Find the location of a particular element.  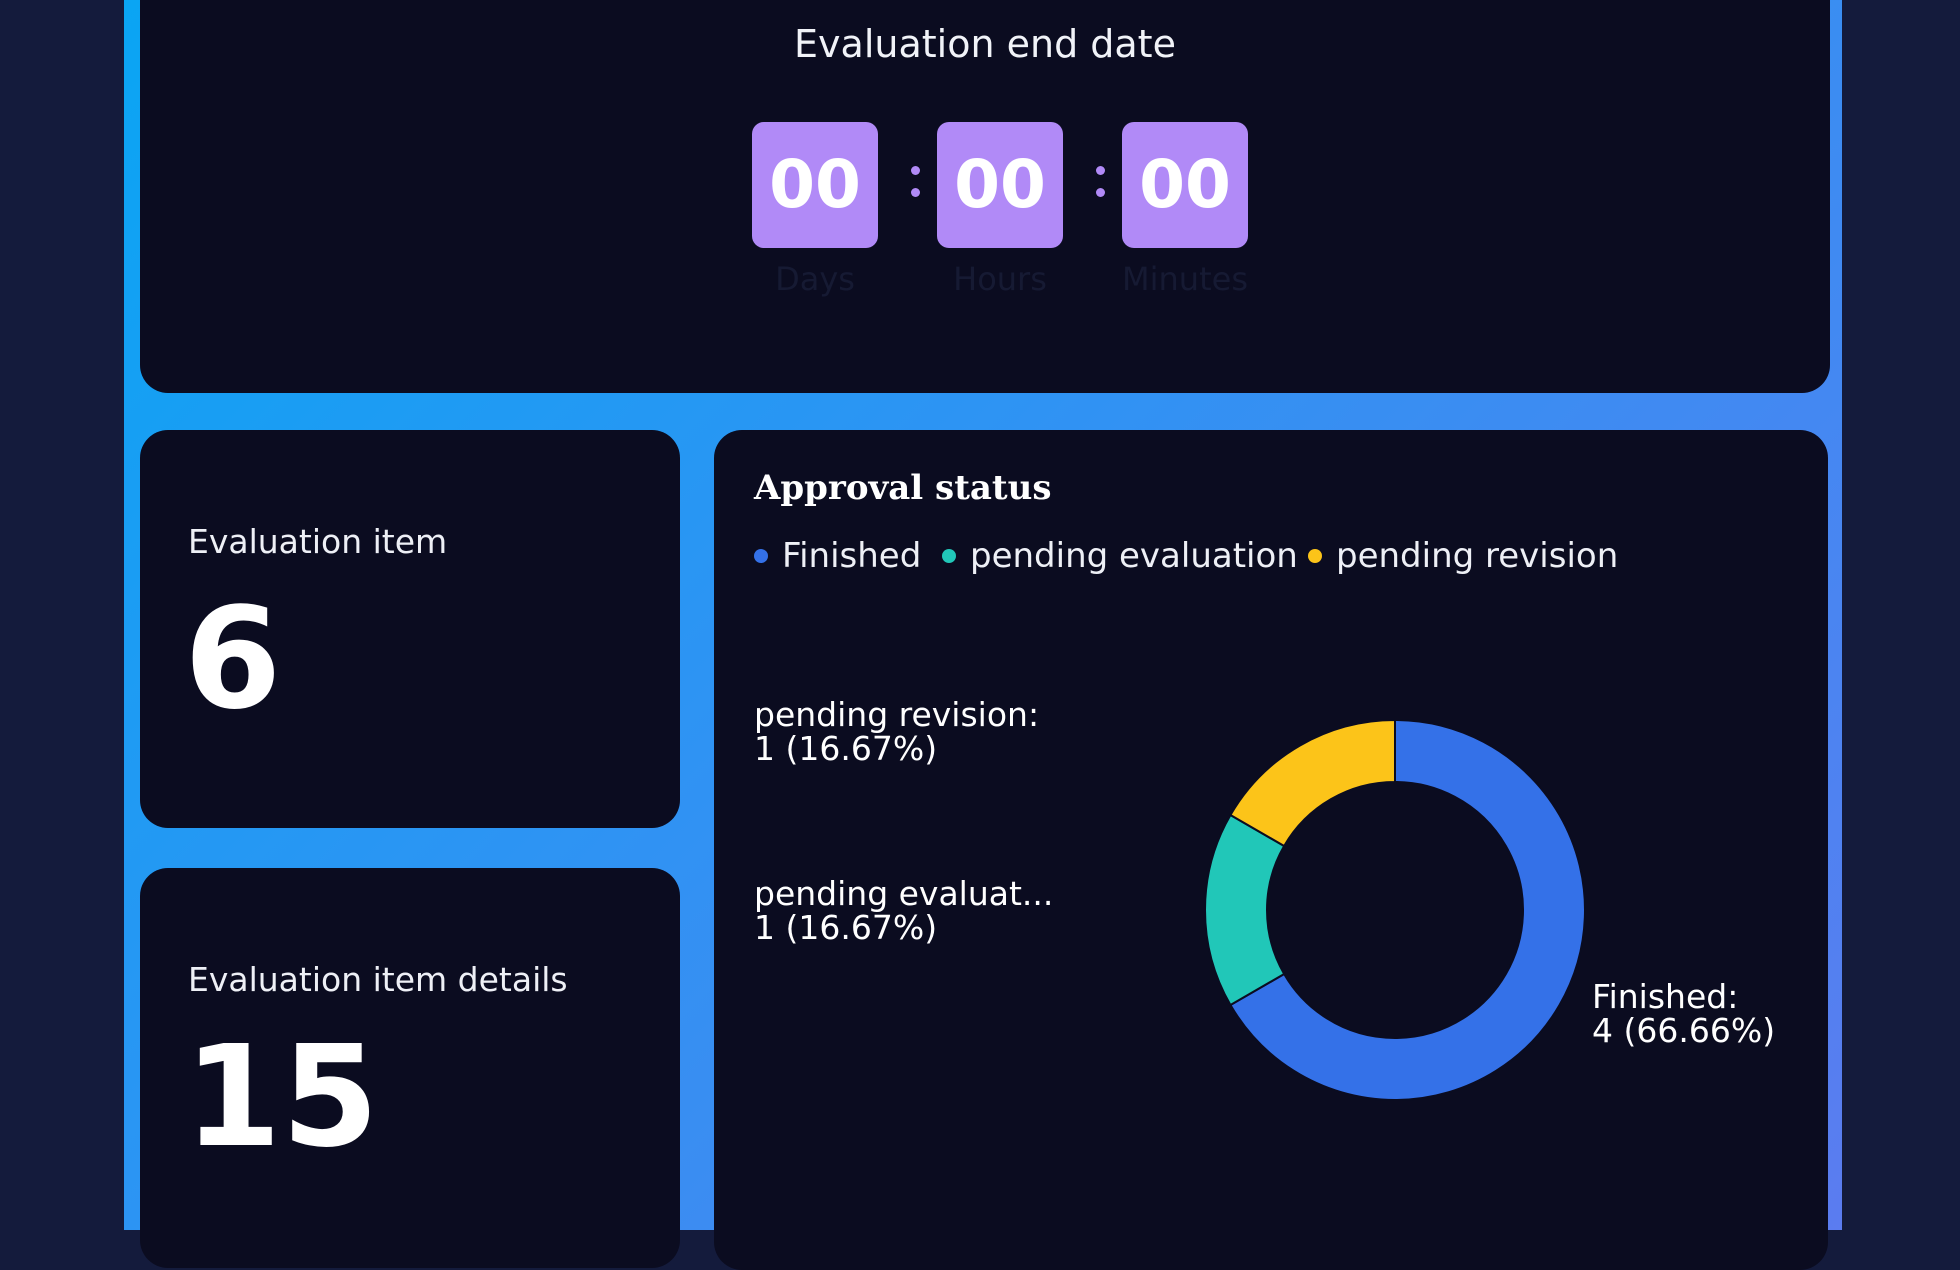

hours-box: 00 is located at coordinates (1000, 185).